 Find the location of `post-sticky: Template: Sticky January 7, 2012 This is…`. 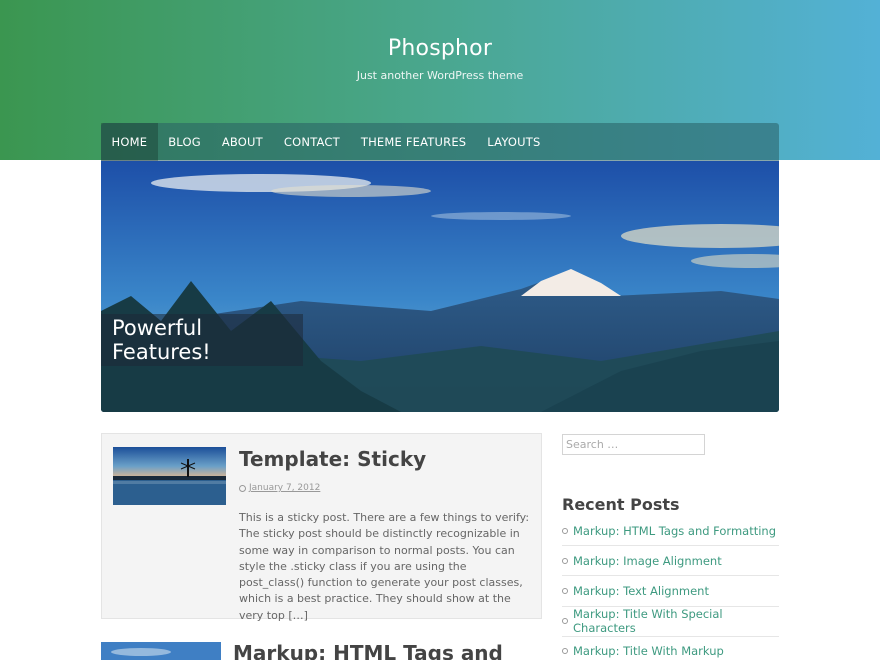

post-sticky: Template: Sticky January 7, 2012 This is… is located at coordinates (321, 527).